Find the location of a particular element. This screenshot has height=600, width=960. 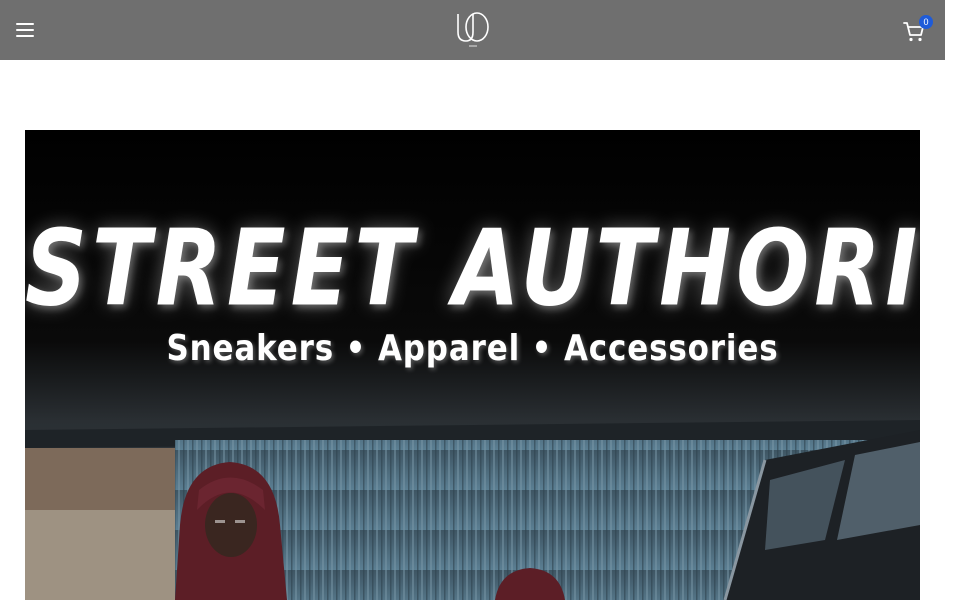

cart-count-badge: 0 is located at coordinates (926, 22).